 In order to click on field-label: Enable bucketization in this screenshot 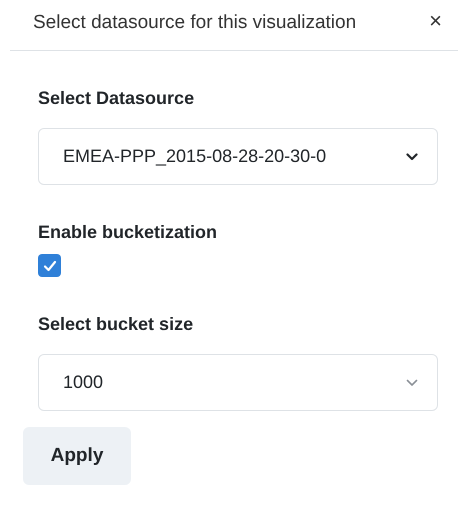, I will do `click(128, 232)`.